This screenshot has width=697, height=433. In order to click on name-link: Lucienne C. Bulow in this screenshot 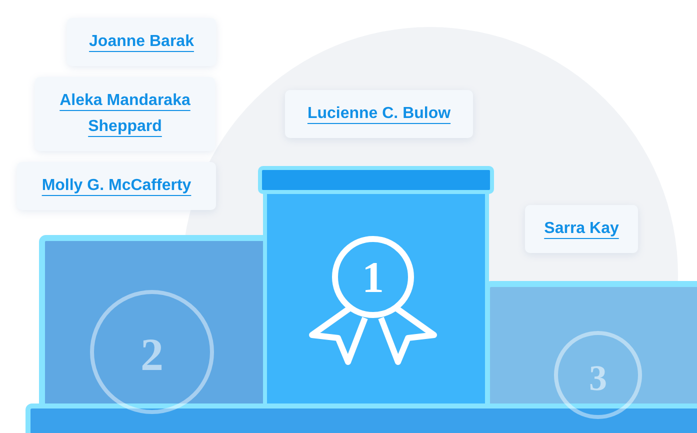, I will do `click(379, 114)`.